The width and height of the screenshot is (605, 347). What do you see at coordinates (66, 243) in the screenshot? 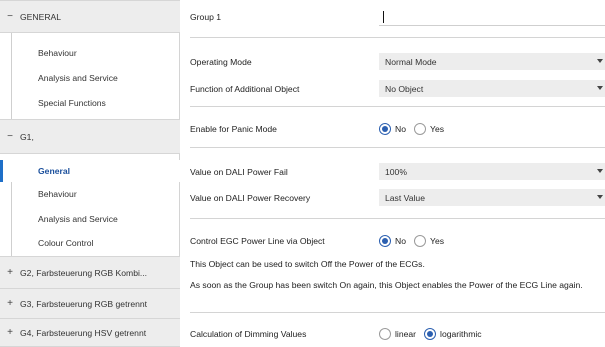
I see `sidebar-item-label: Colour Control` at bounding box center [66, 243].